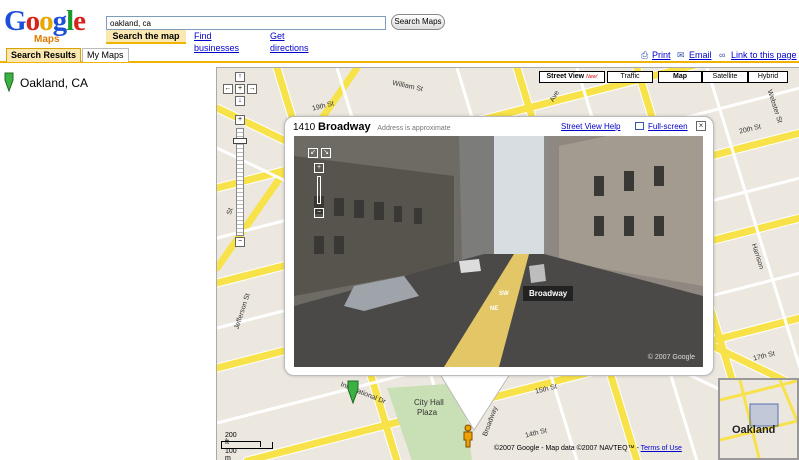 The image size is (799, 460). What do you see at coordinates (764, 55) in the screenshot?
I see `link-to-this-page: Link to this page` at bounding box center [764, 55].